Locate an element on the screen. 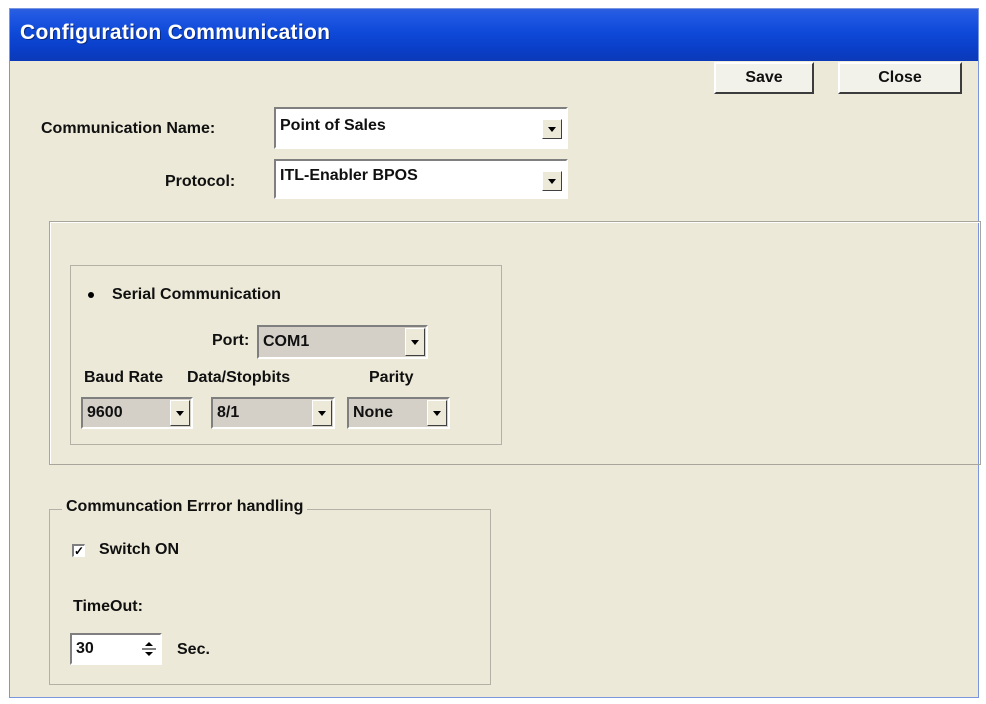 The image size is (986, 704). switch-on-checkbox: ✓ is located at coordinates (78, 550).